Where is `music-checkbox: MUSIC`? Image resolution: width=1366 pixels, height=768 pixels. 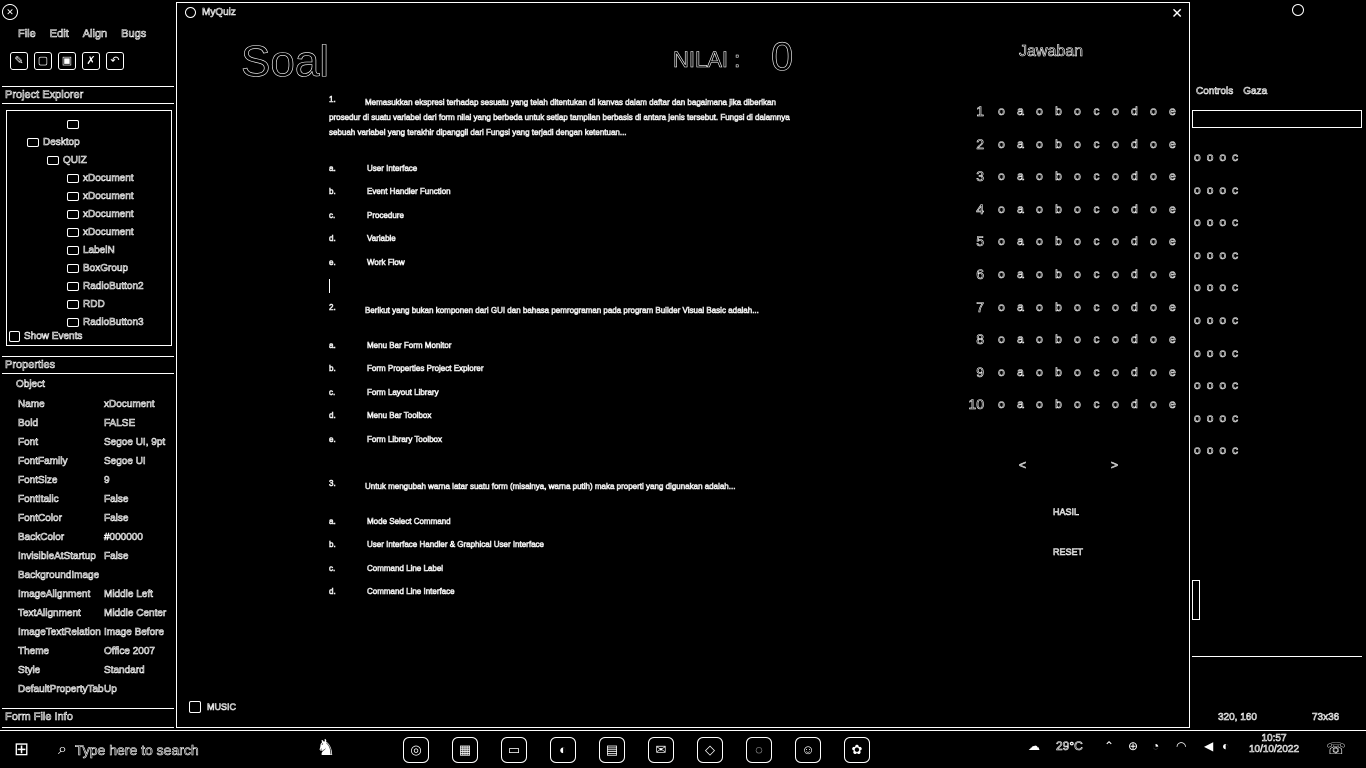
music-checkbox: MUSIC is located at coordinates (212, 707).